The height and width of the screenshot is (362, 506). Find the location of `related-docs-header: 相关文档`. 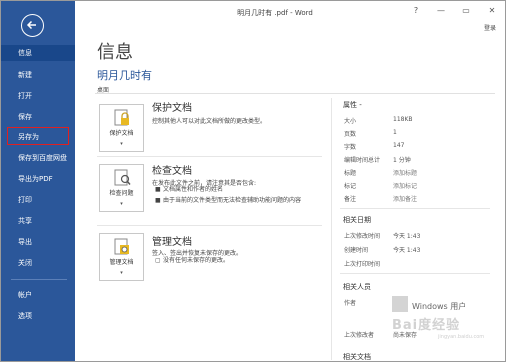

related-docs-header: 相关文档 is located at coordinates (357, 357).